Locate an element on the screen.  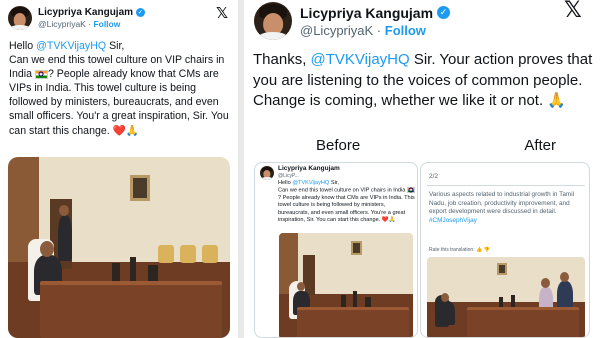
embed-sir: Sir, is located at coordinates (334, 183).